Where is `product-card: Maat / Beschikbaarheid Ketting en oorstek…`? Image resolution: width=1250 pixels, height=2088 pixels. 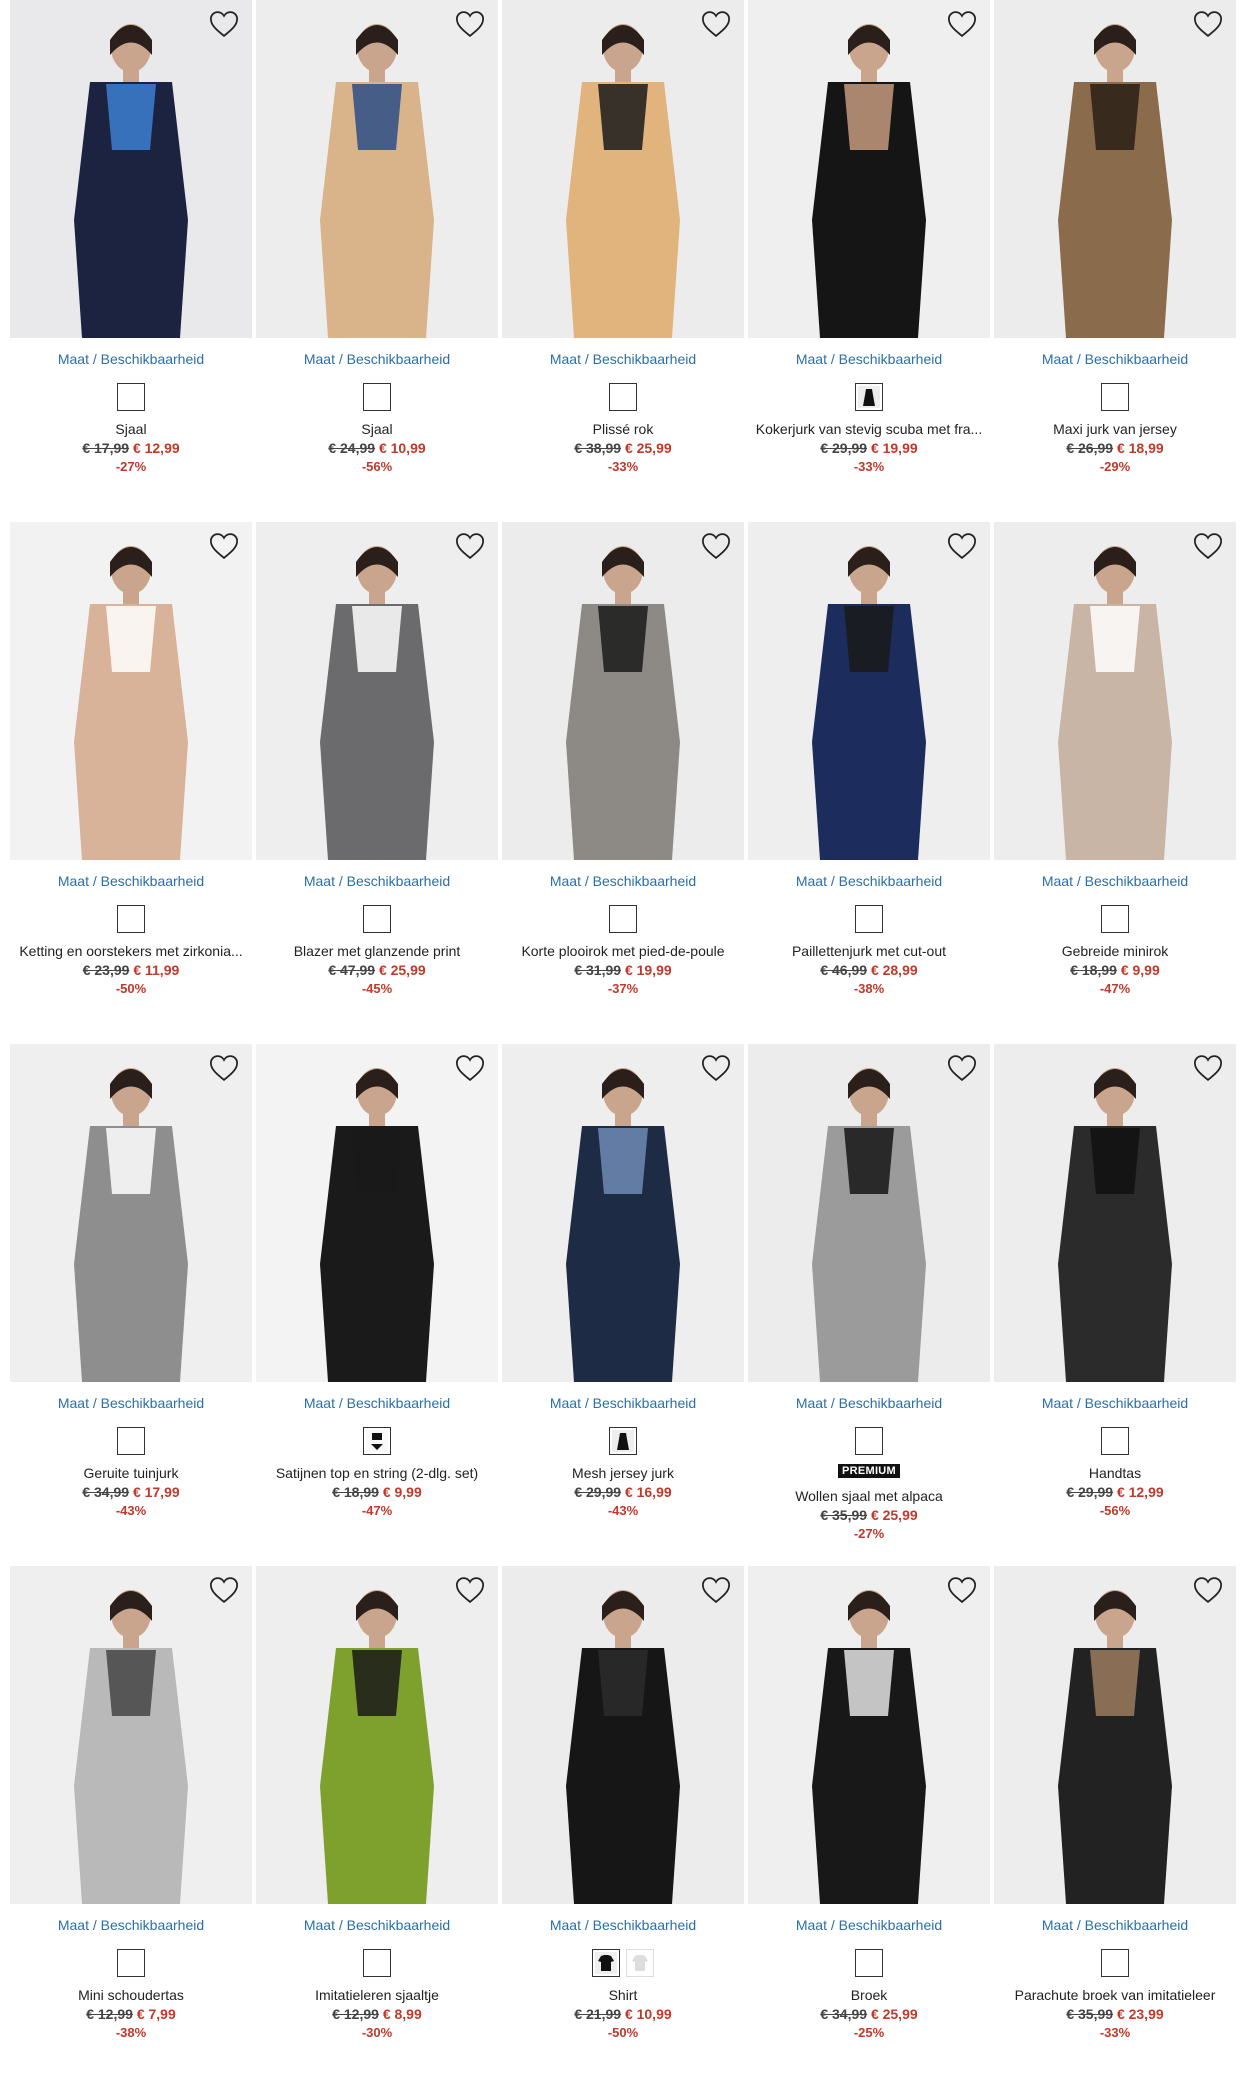
product-card: Maat / Beschikbaarheid Ketting en oorstek… is located at coordinates (131, 783).